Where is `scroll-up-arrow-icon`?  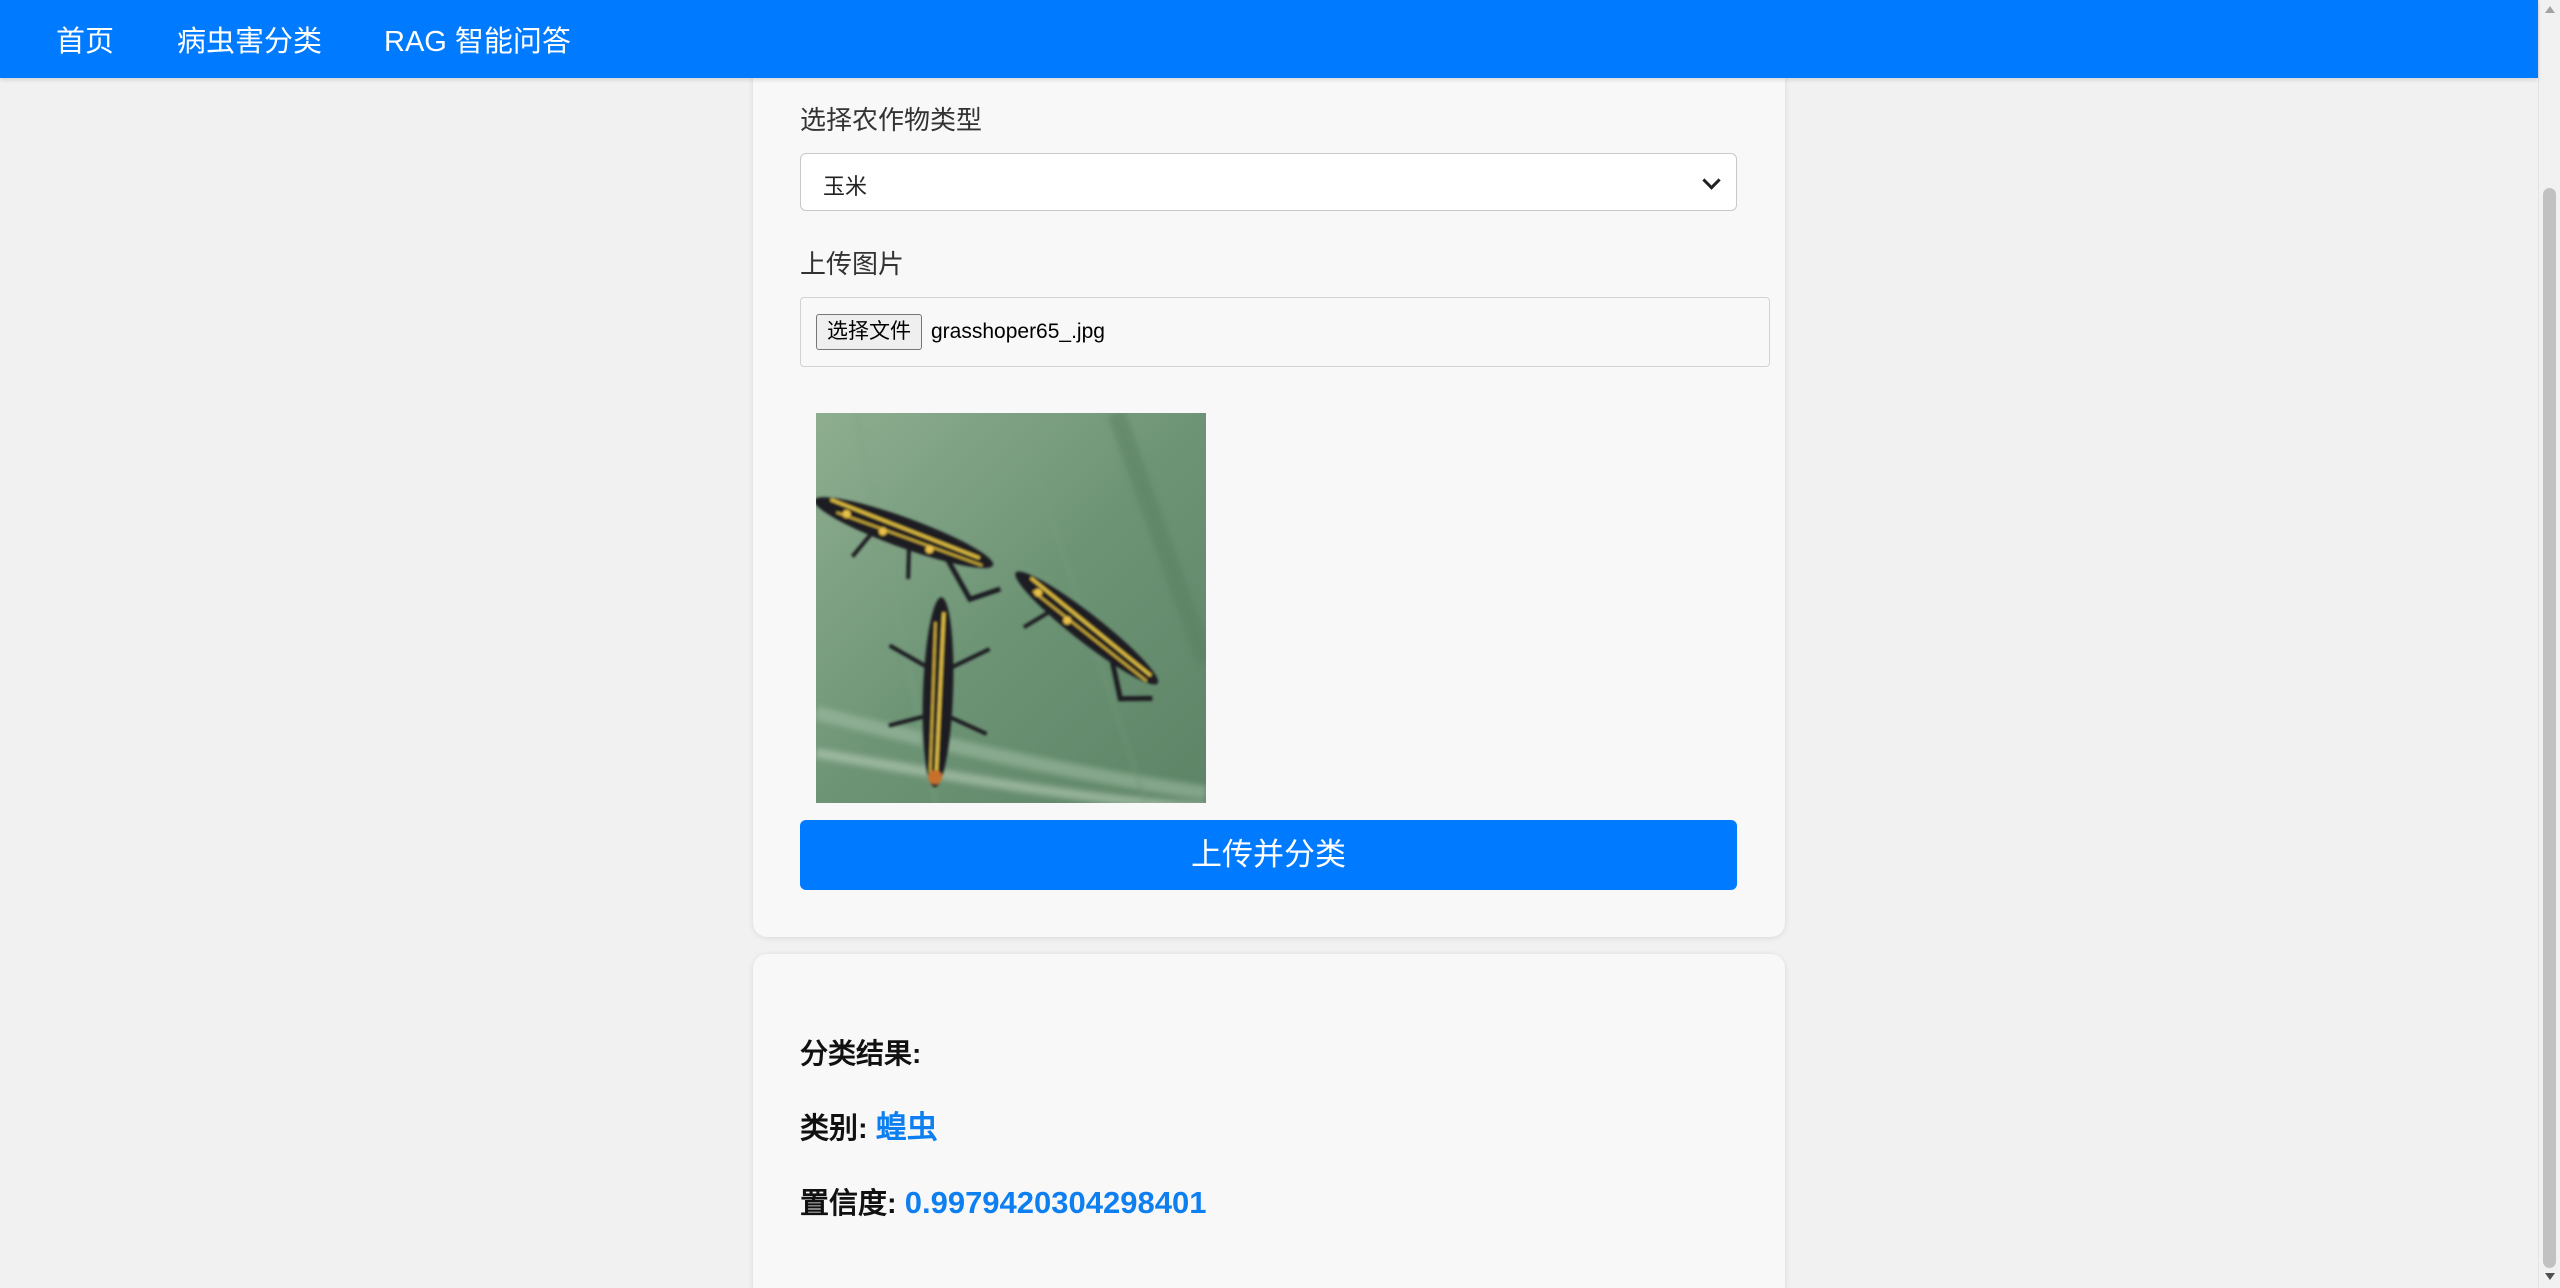
scroll-up-arrow-icon is located at coordinates (2550, 9).